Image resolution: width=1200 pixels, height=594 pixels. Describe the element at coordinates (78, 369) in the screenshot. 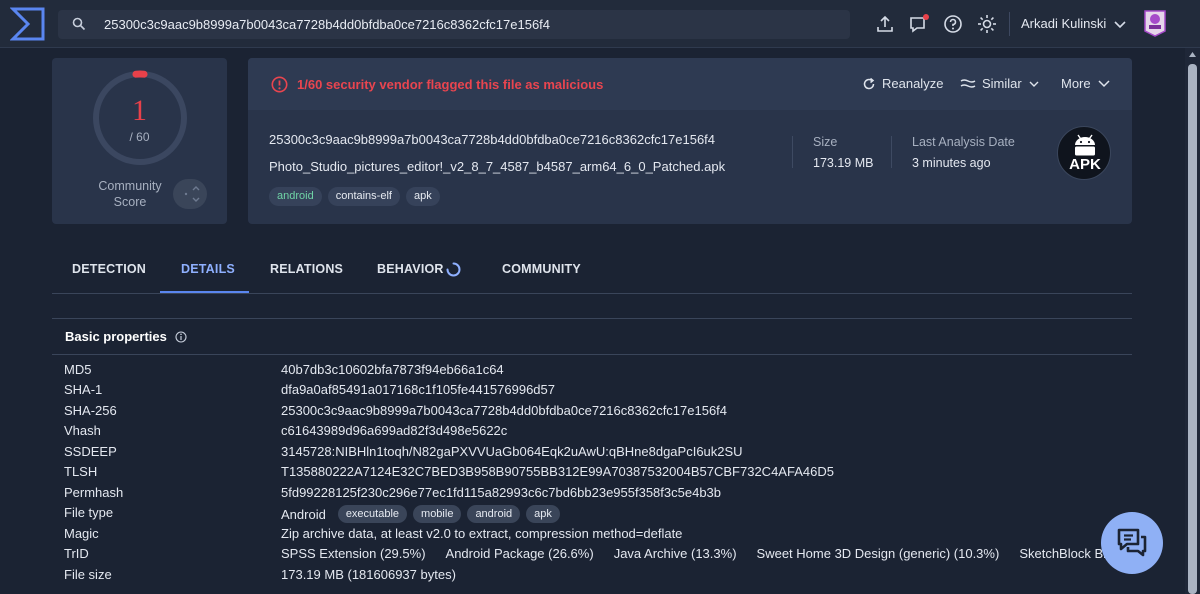

I see `property-key: MD5` at that location.